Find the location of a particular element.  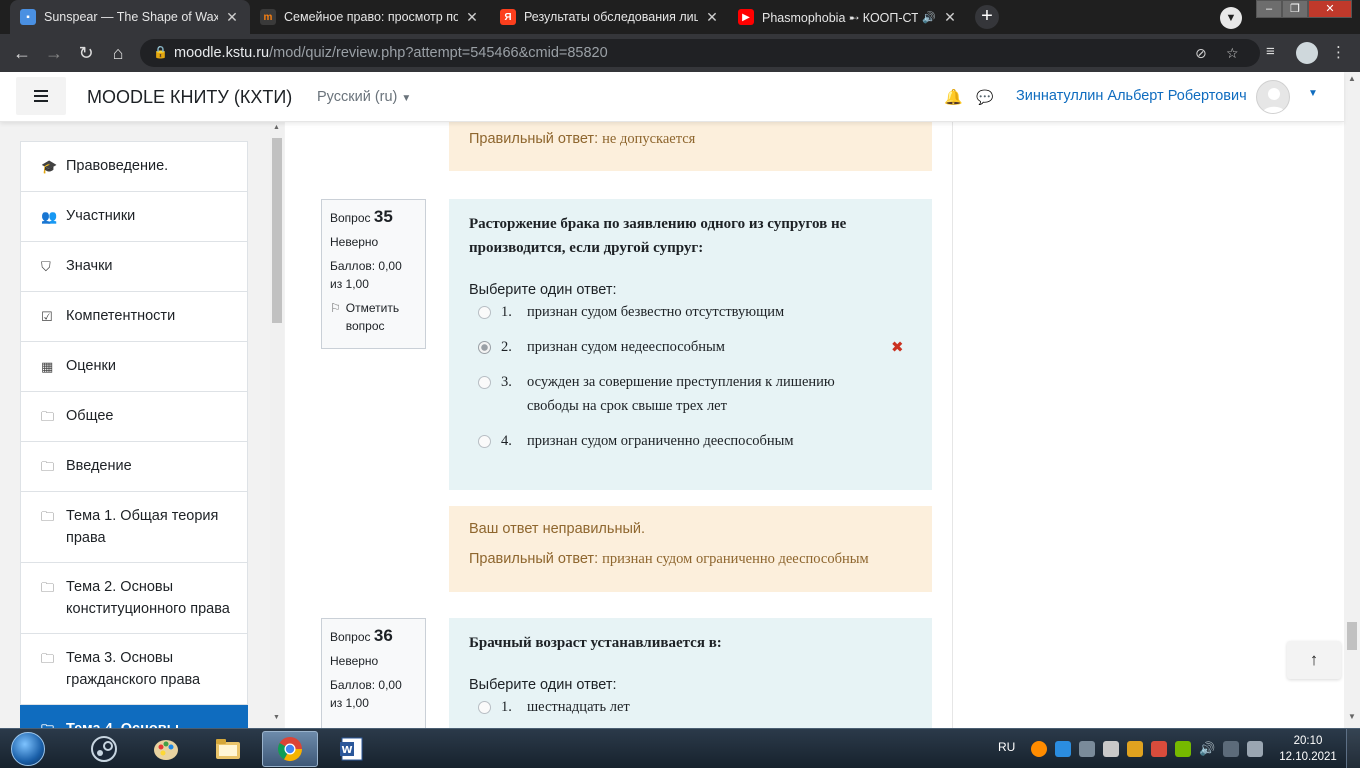

minimize-button: – is located at coordinates (1269, 9).